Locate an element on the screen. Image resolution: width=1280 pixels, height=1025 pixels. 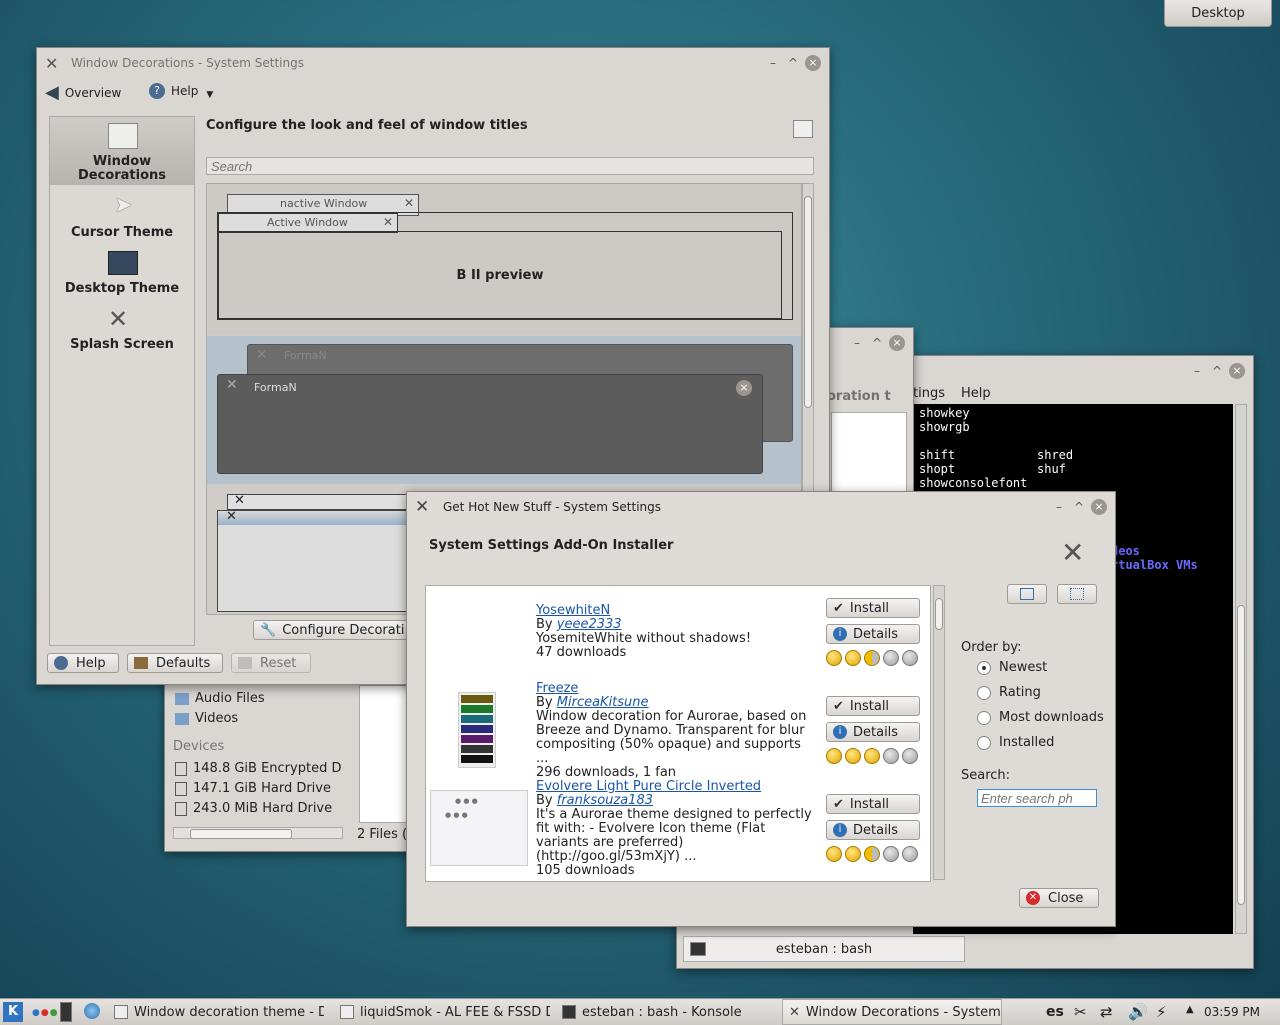
radio-installed is located at coordinates (984, 743).